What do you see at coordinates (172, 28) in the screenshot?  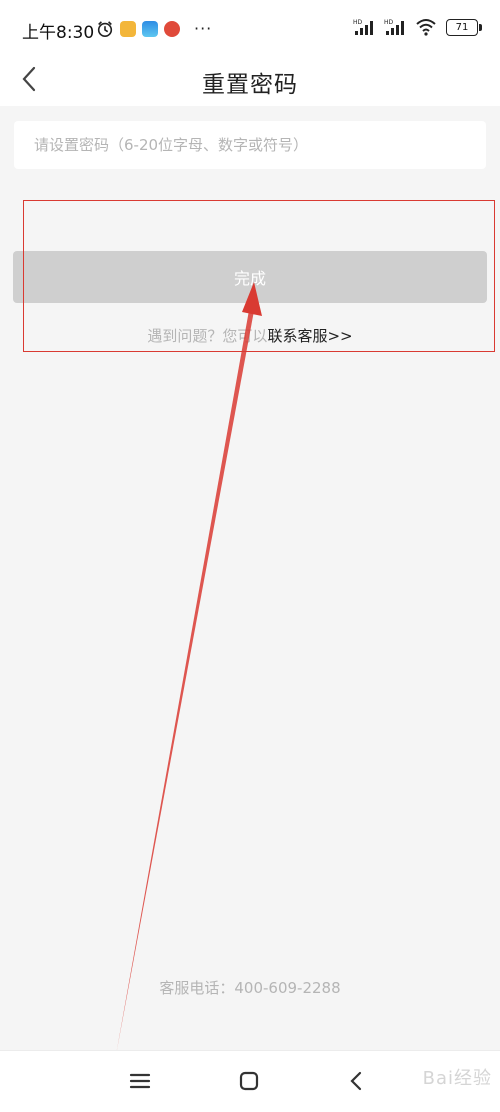 I see `mascot-app-icon` at bounding box center [172, 28].